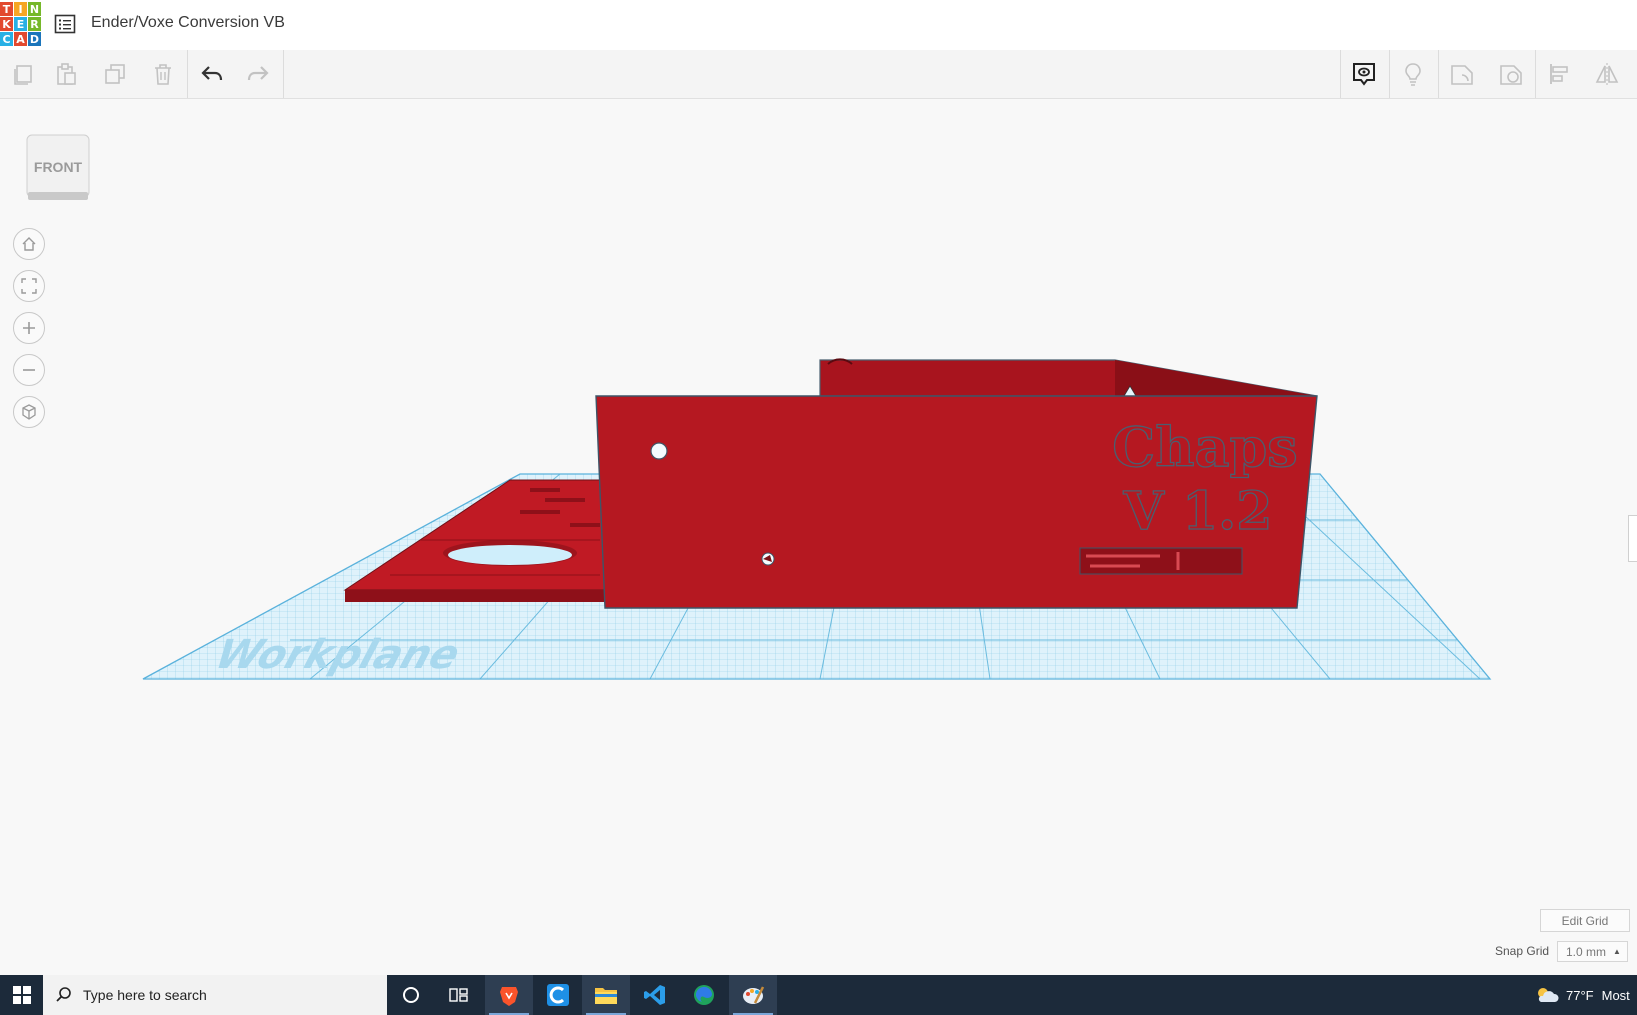 The width and height of the screenshot is (1637, 1015). What do you see at coordinates (115, 74) in the screenshot?
I see `duplicate-icon` at bounding box center [115, 74].